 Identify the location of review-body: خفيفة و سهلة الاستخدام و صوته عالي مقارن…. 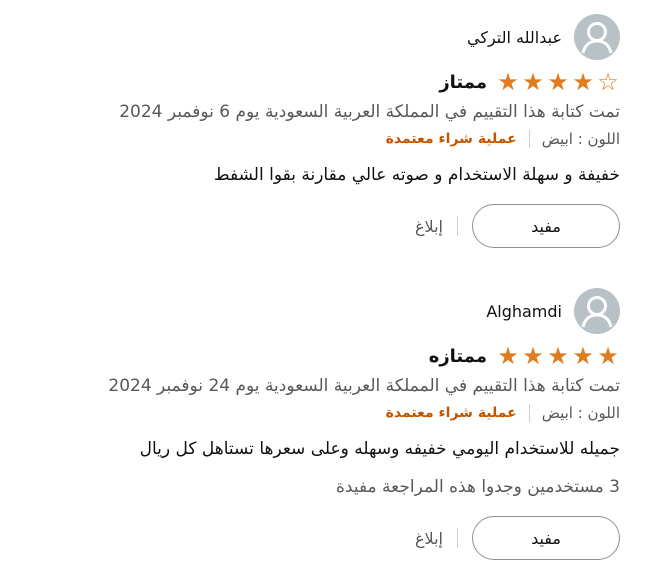
(416, 175).